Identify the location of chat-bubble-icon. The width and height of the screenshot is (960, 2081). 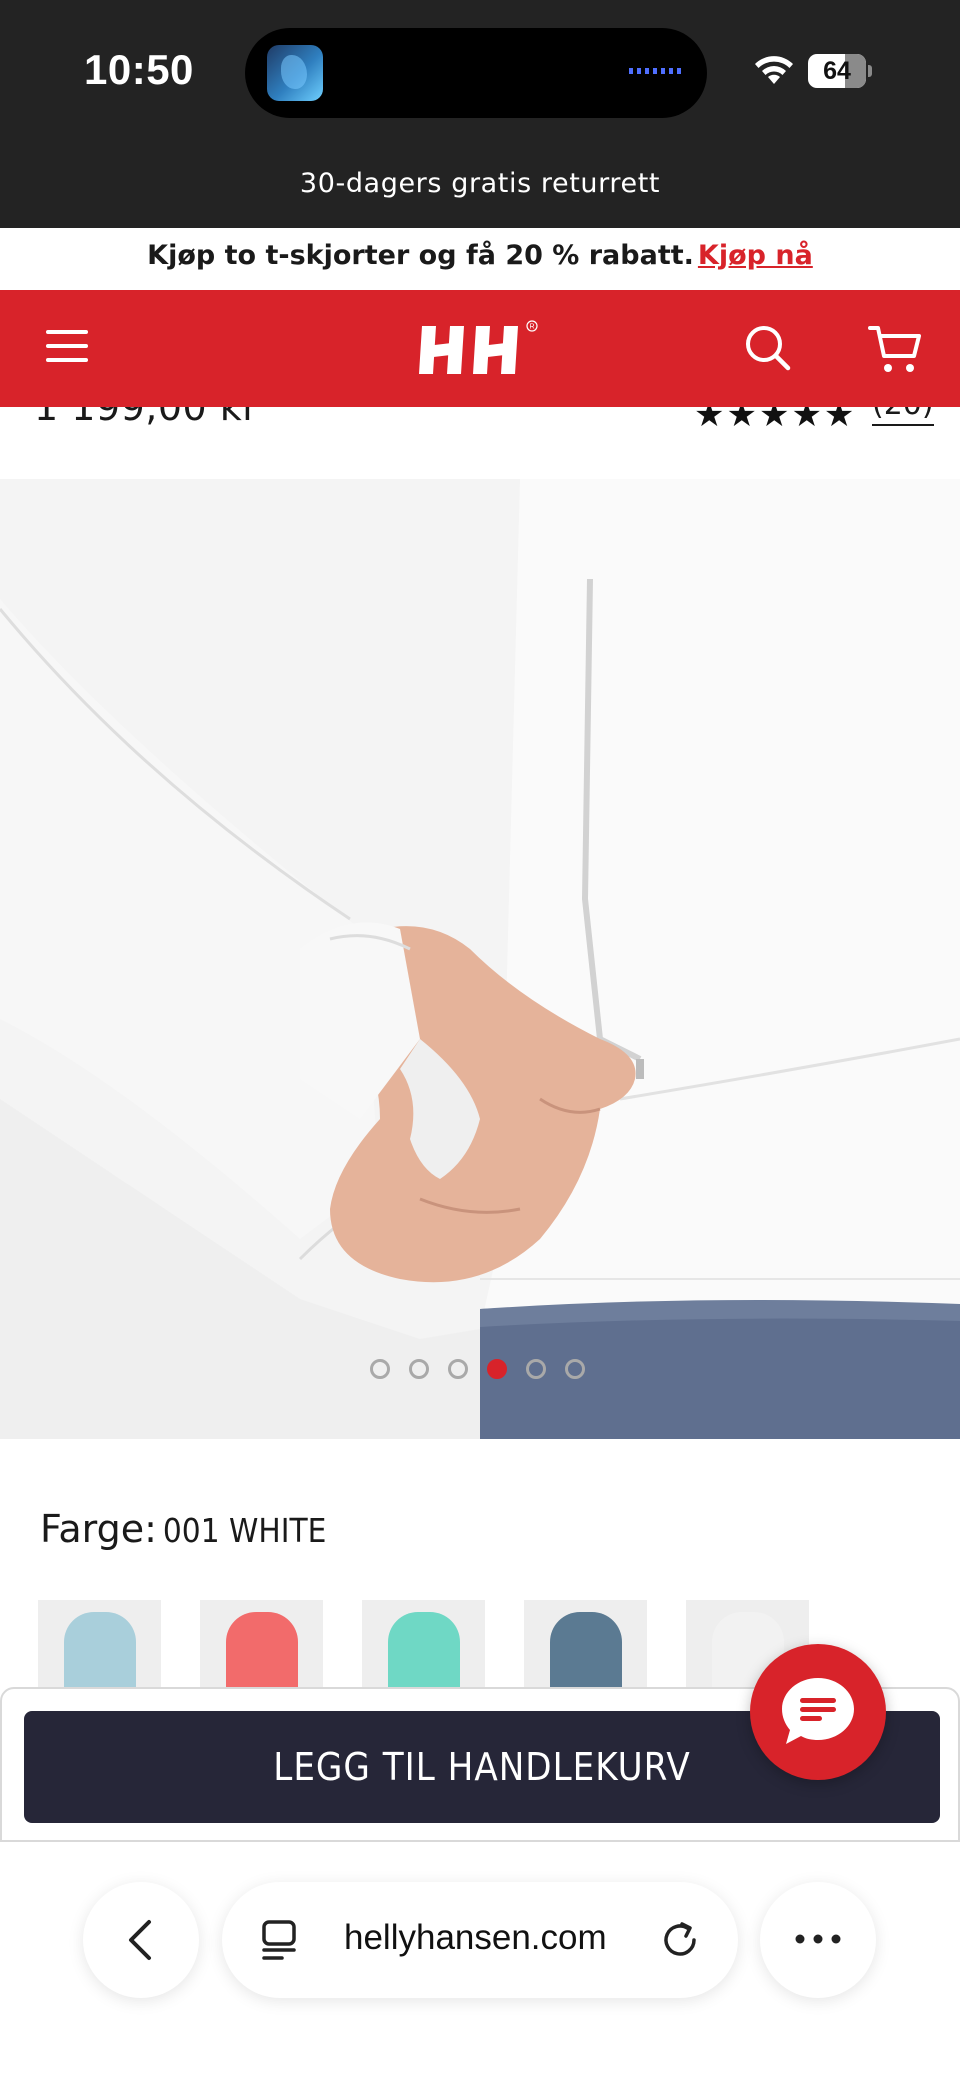
(818, 1711).